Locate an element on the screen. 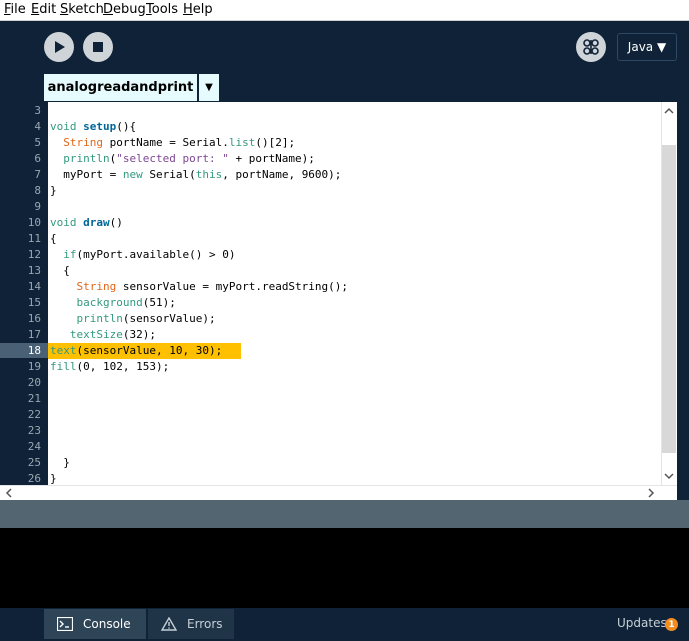  debug-button is located at coordinates (591, 47).